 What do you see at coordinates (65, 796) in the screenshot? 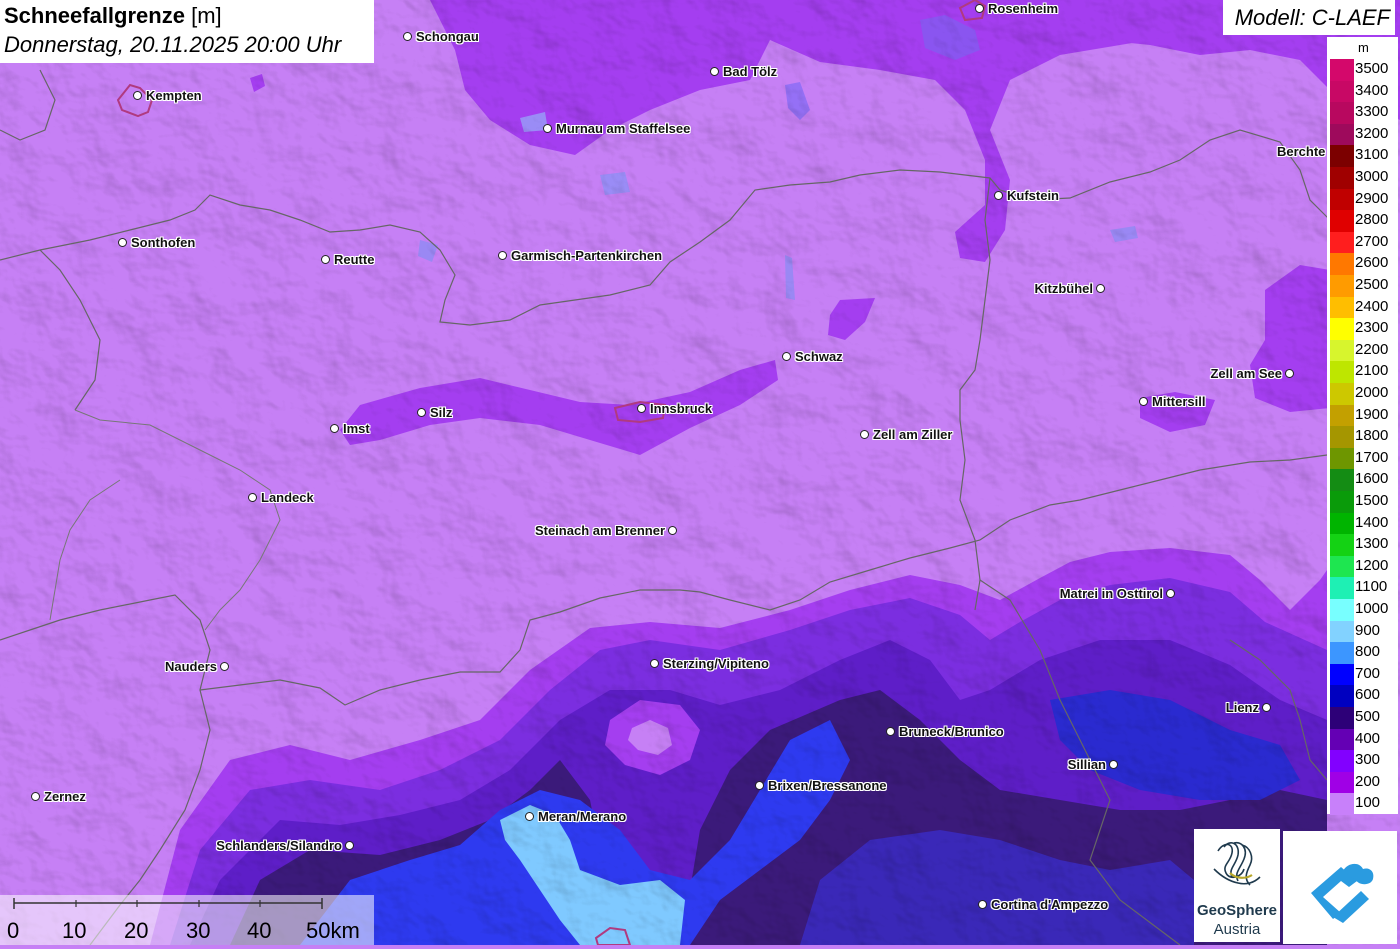
I see `city-label-zernez: Zernez` at bounding box center [65, 796].